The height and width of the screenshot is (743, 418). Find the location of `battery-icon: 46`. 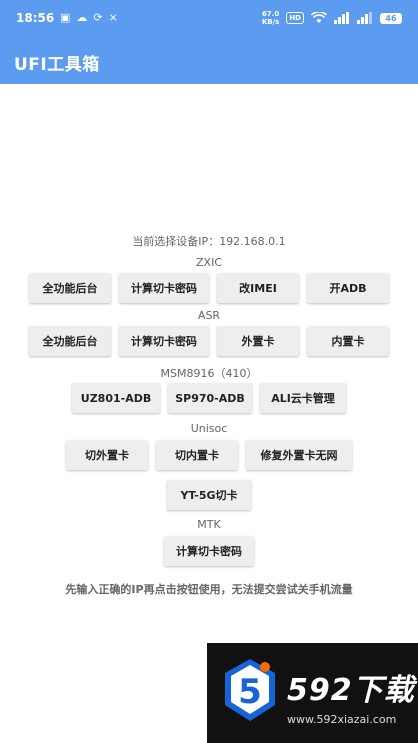

battery-icon: 46 is located at coordinates (391, 18).